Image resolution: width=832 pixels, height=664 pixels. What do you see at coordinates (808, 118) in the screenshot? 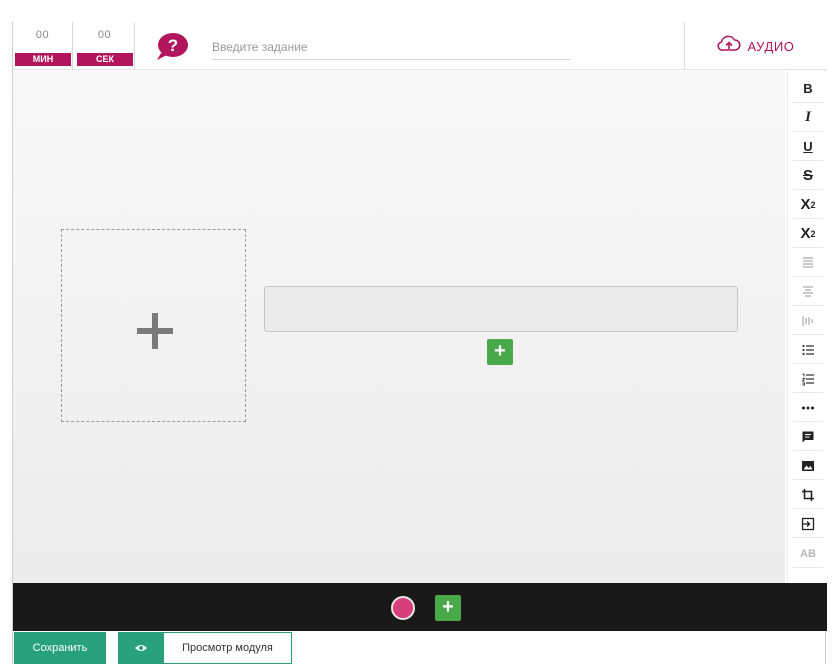
I see `italic-button: I` at bounding box center [808, 118].